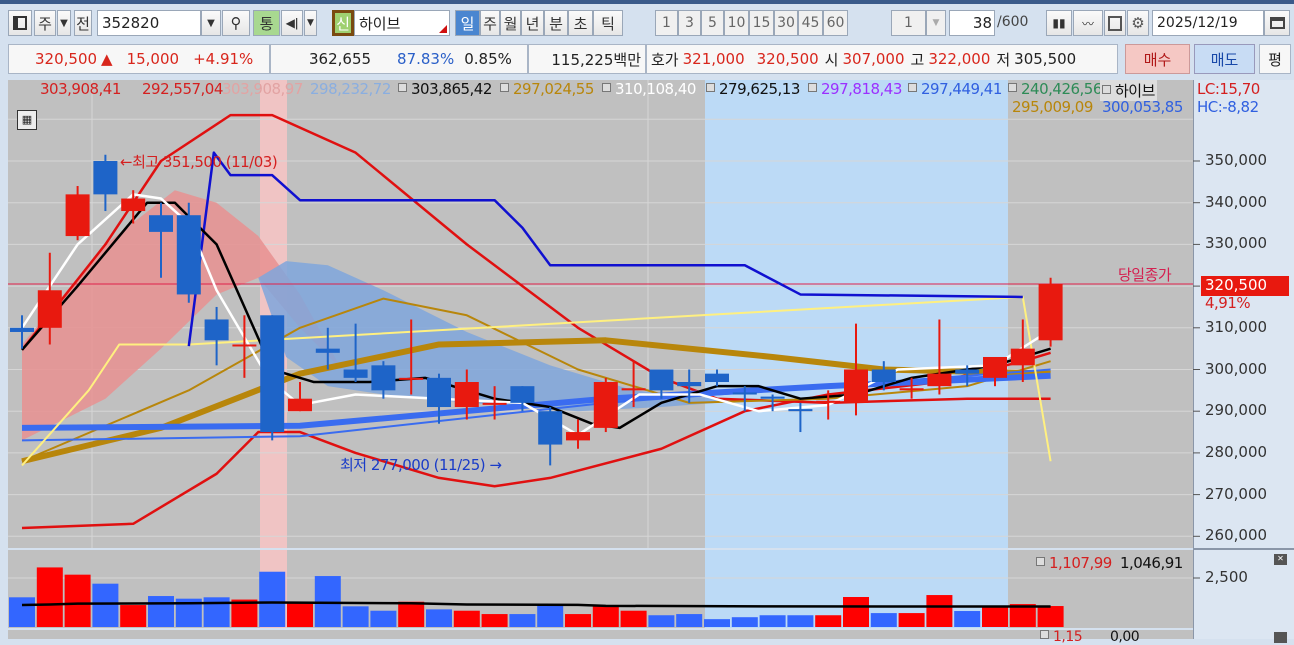 This screenshot has height=645, width=1294. Describe the element at coordinates (199, 162) in the screenshot. I see `high-annotation: ←최고 351,500 (11/03)` at that location.